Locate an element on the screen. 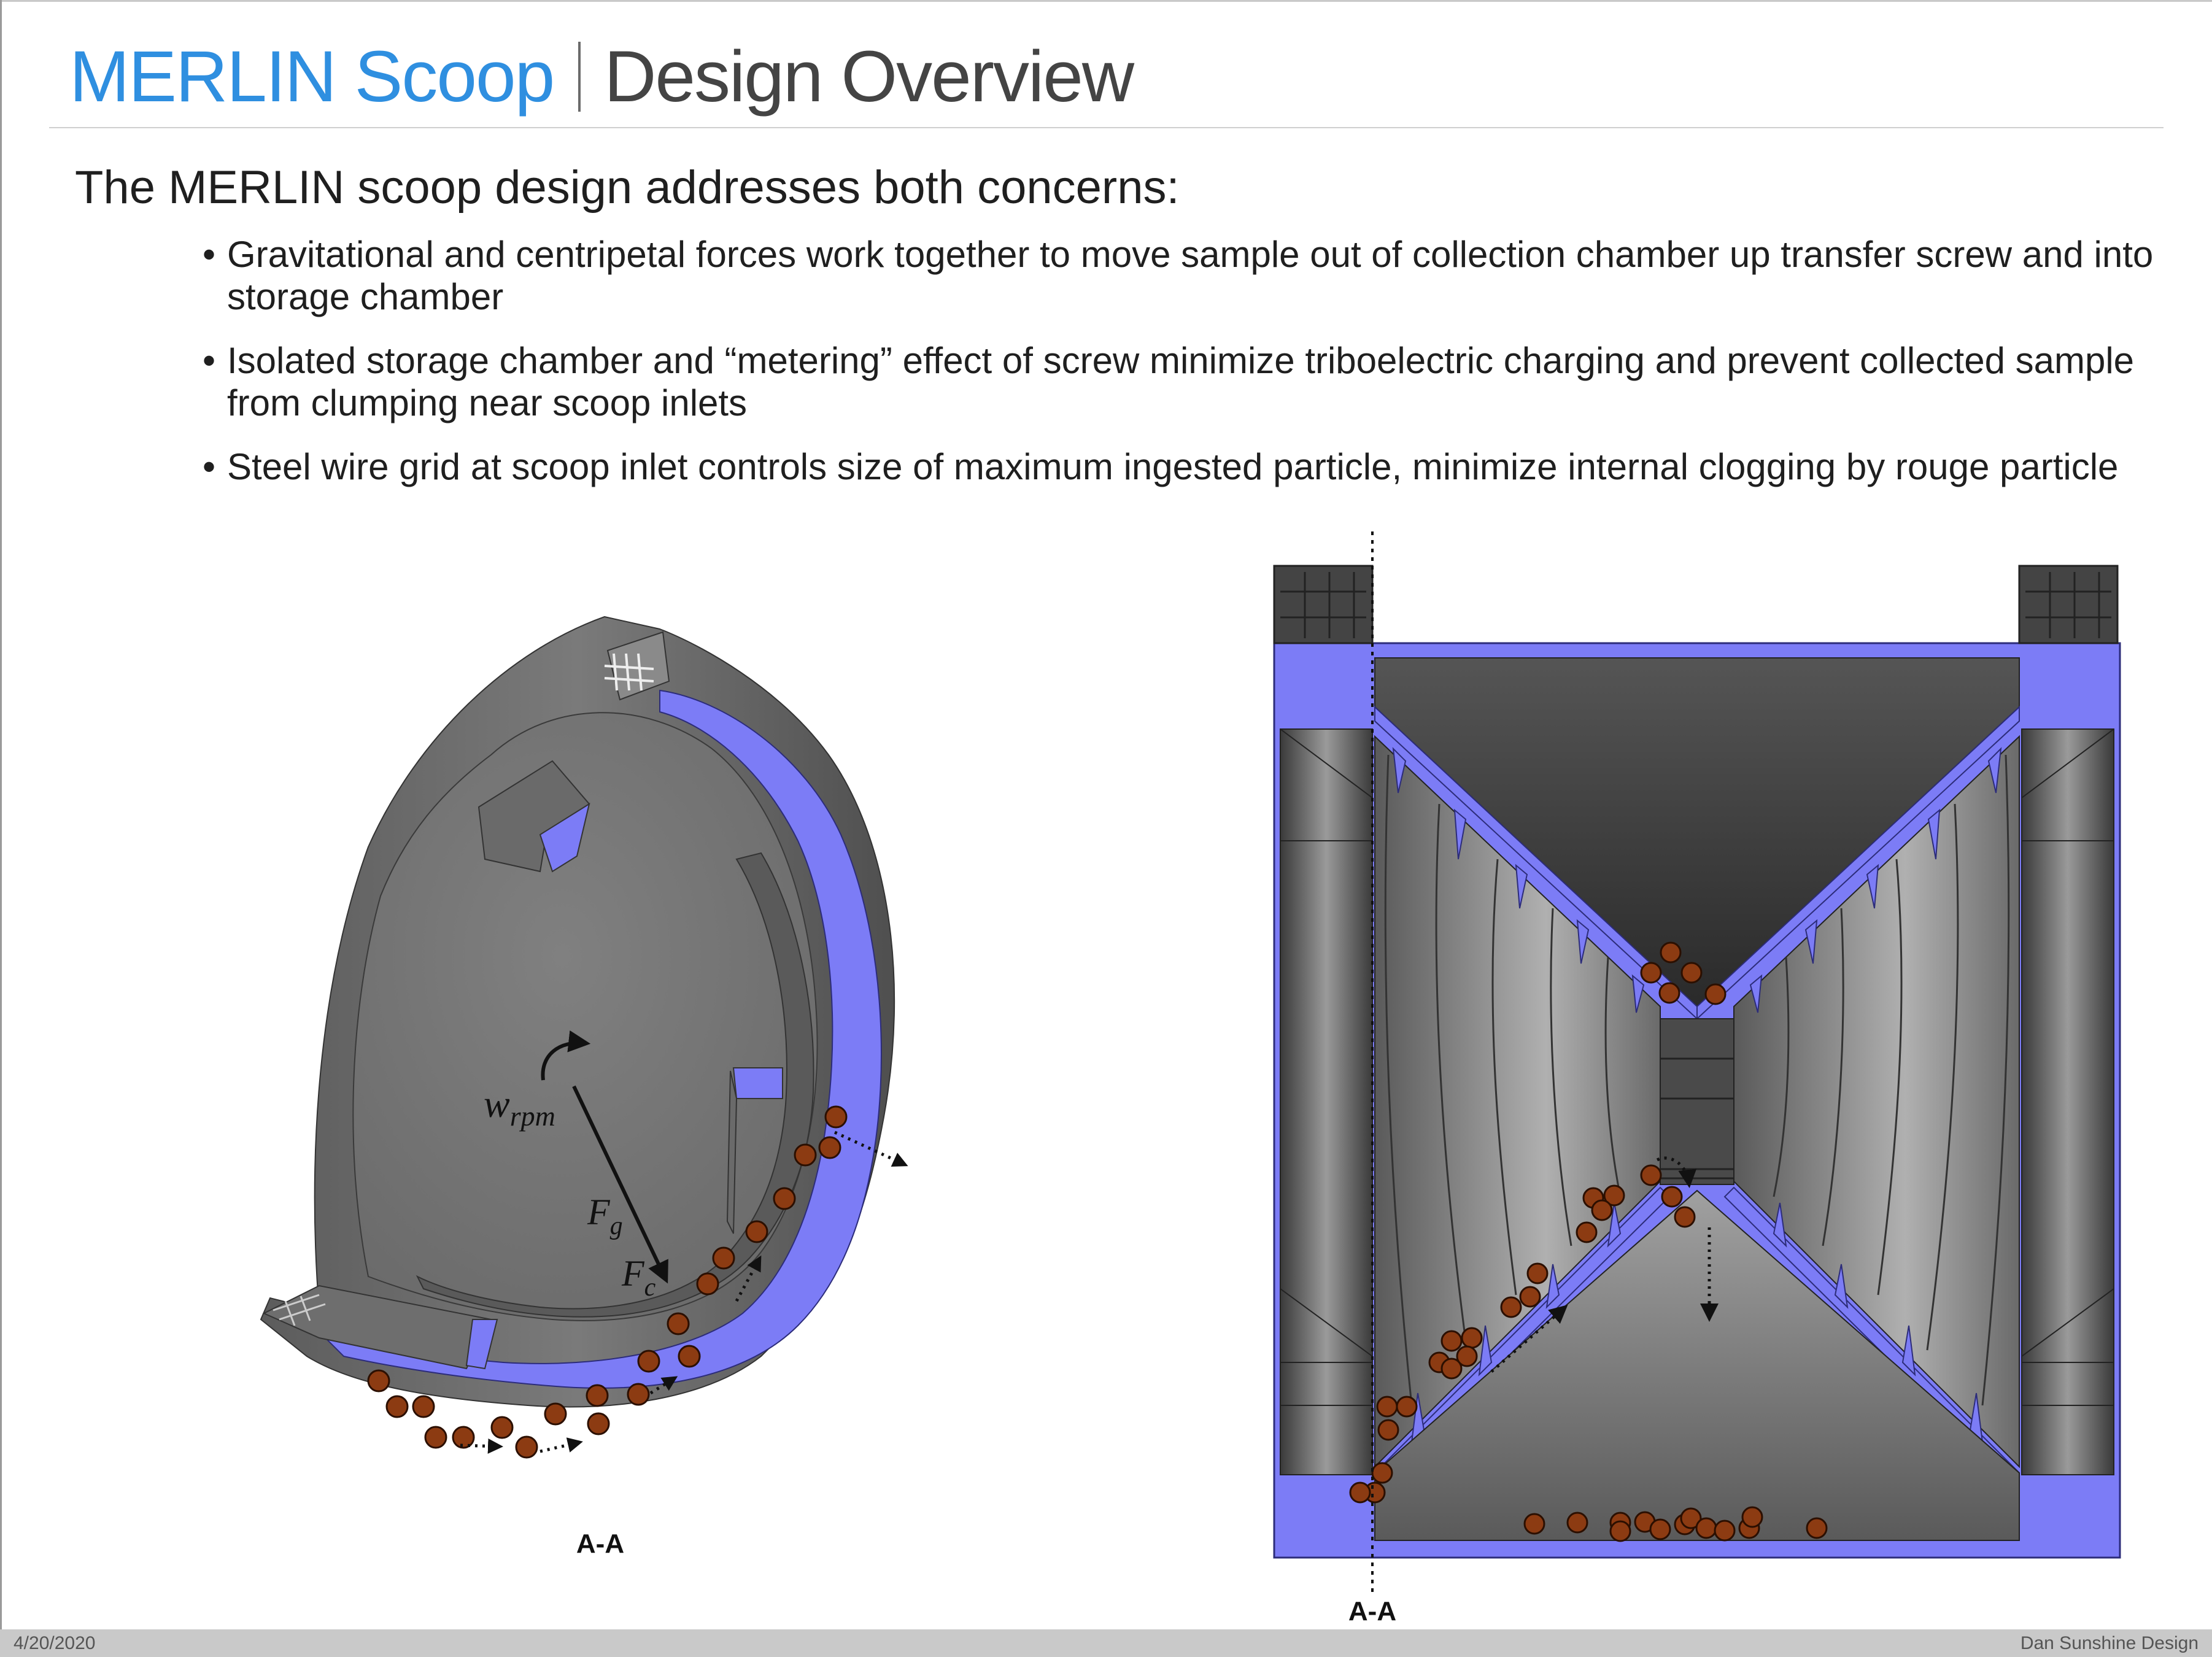  page-title: MERLIN Scoop Design Overview is located at coordinates (601, 77).